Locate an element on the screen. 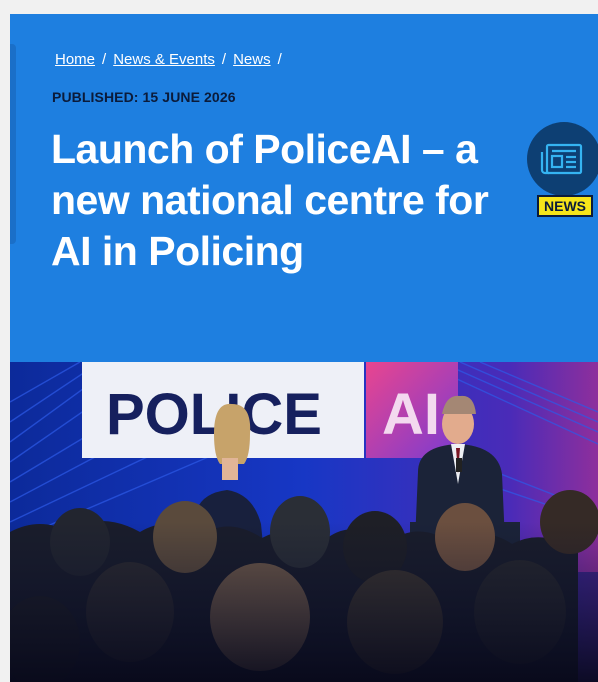  breadcrumb: Home / News & Events / News / is located at coordinates (172, 59).